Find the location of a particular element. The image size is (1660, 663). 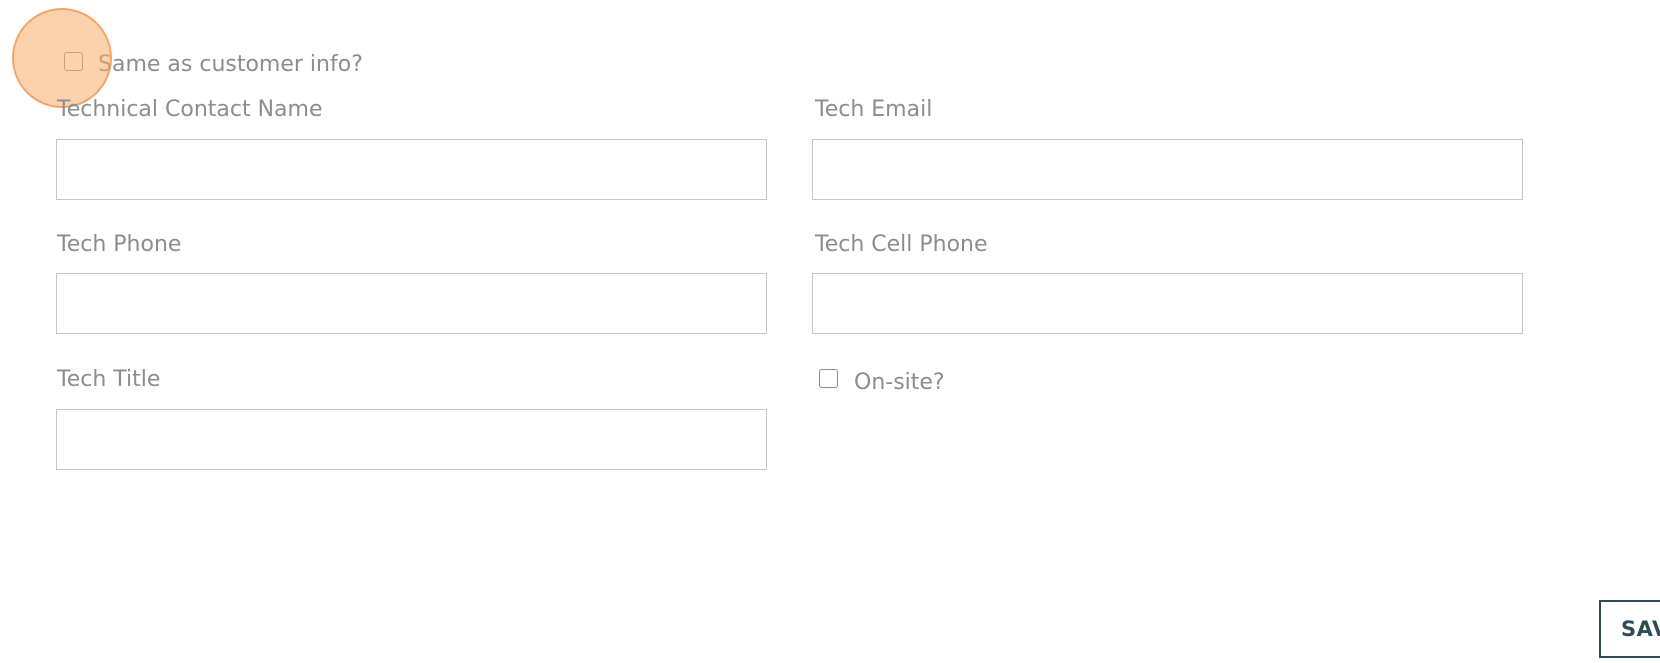

technical-contact-name-input is located at coordinates (411, 169).